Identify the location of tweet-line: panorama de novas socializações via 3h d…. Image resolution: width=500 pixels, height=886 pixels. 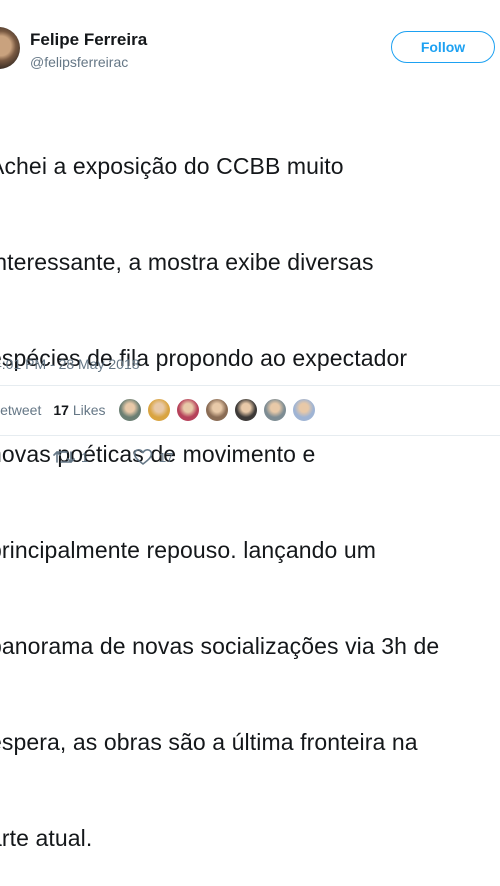
(220, 646).